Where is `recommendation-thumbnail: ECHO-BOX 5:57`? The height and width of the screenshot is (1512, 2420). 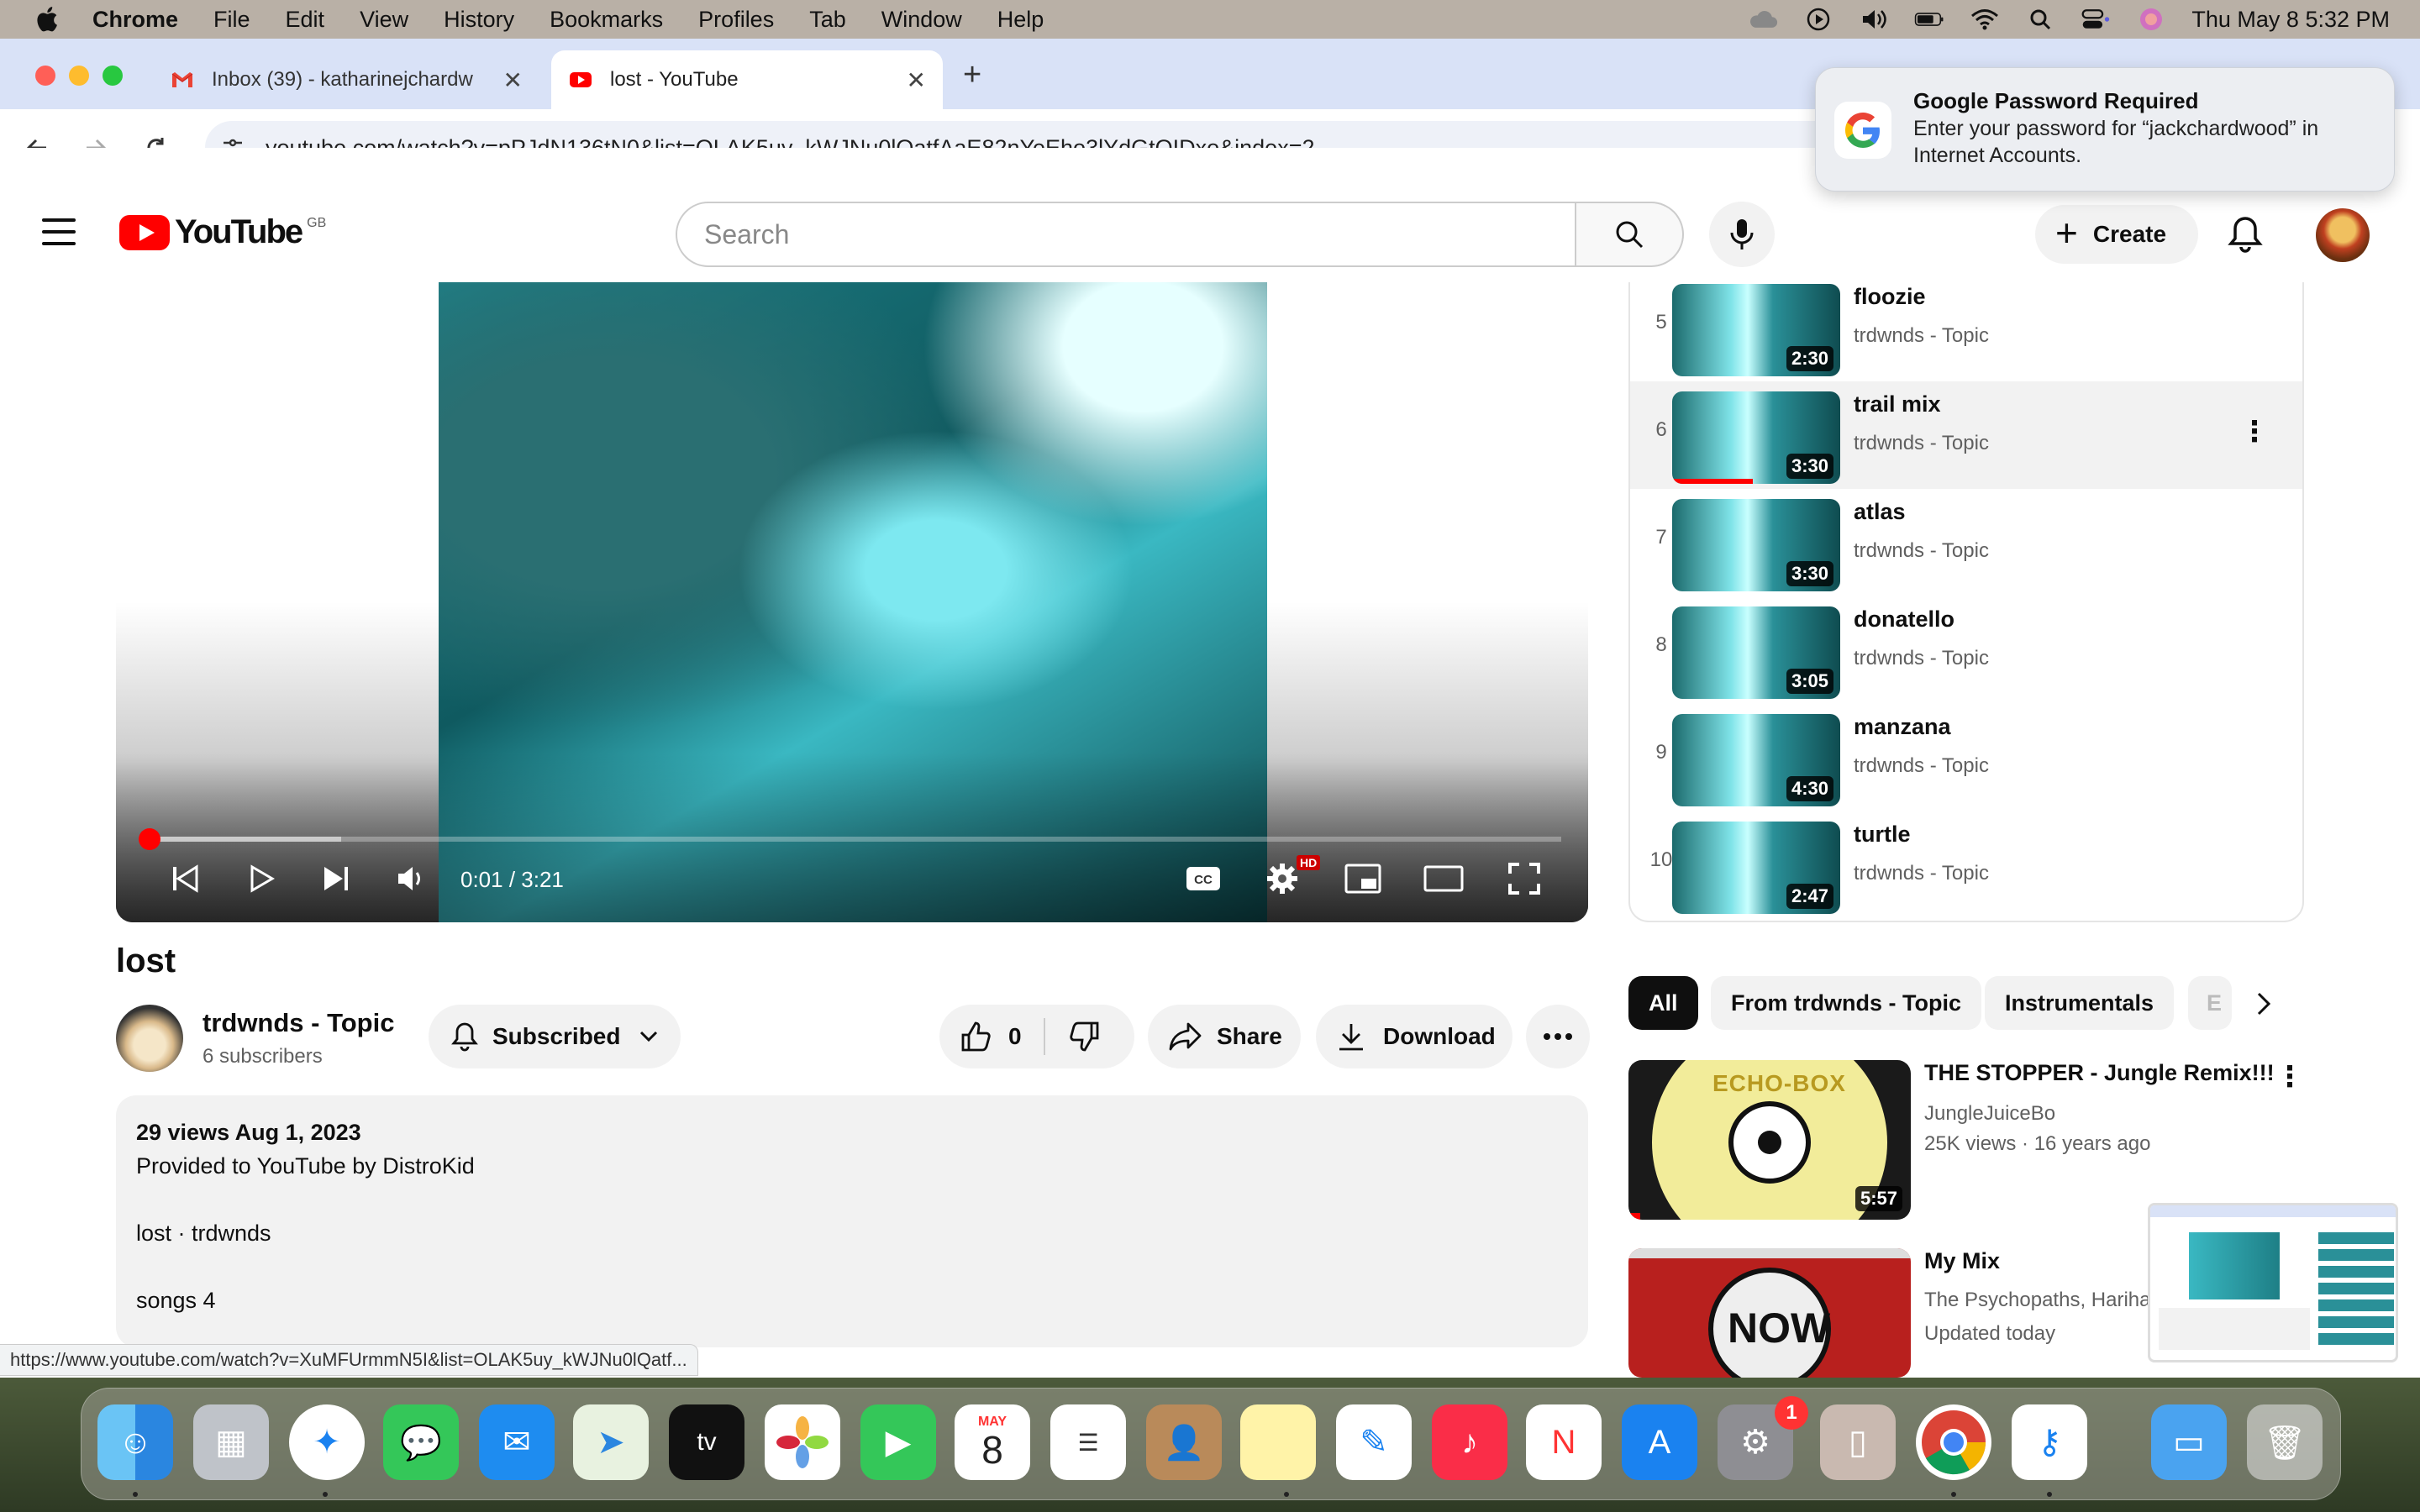
recommendation-thumbnail: ECHO-BOX 5:57 is located at coordinates (1769, 1140).